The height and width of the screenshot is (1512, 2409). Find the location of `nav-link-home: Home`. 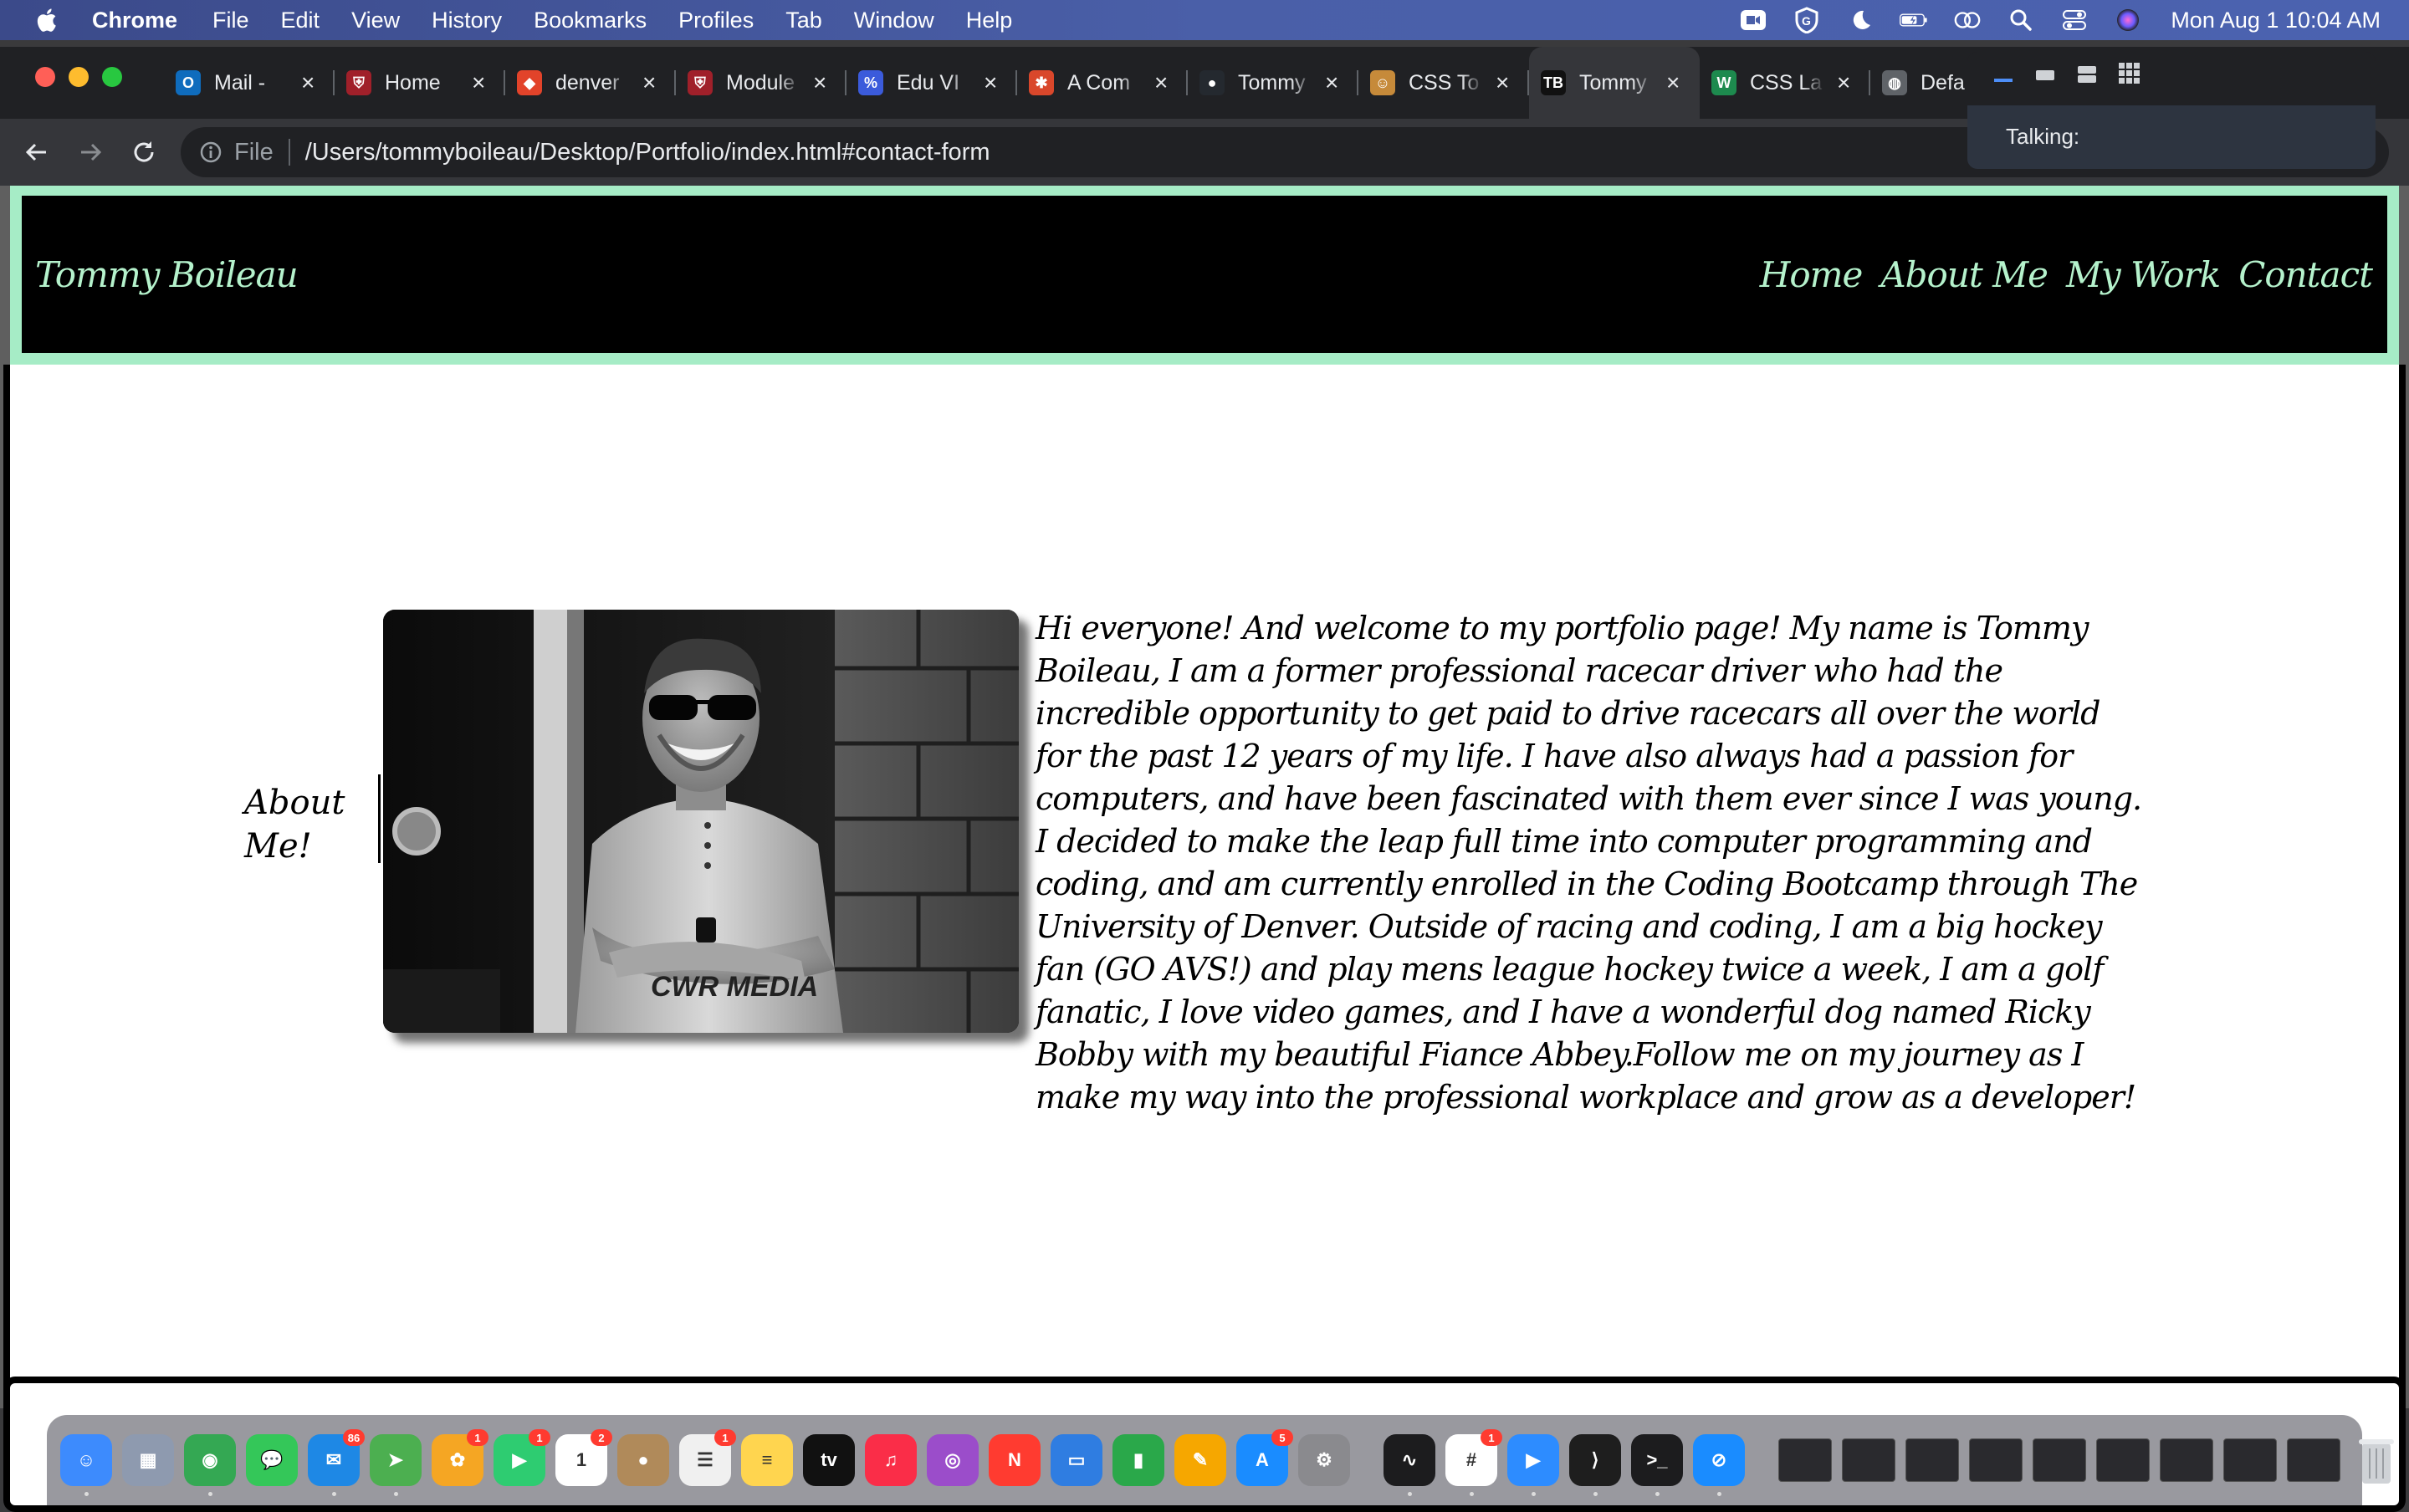

nav-link-home: Home is located at coordinates (1812, 274).